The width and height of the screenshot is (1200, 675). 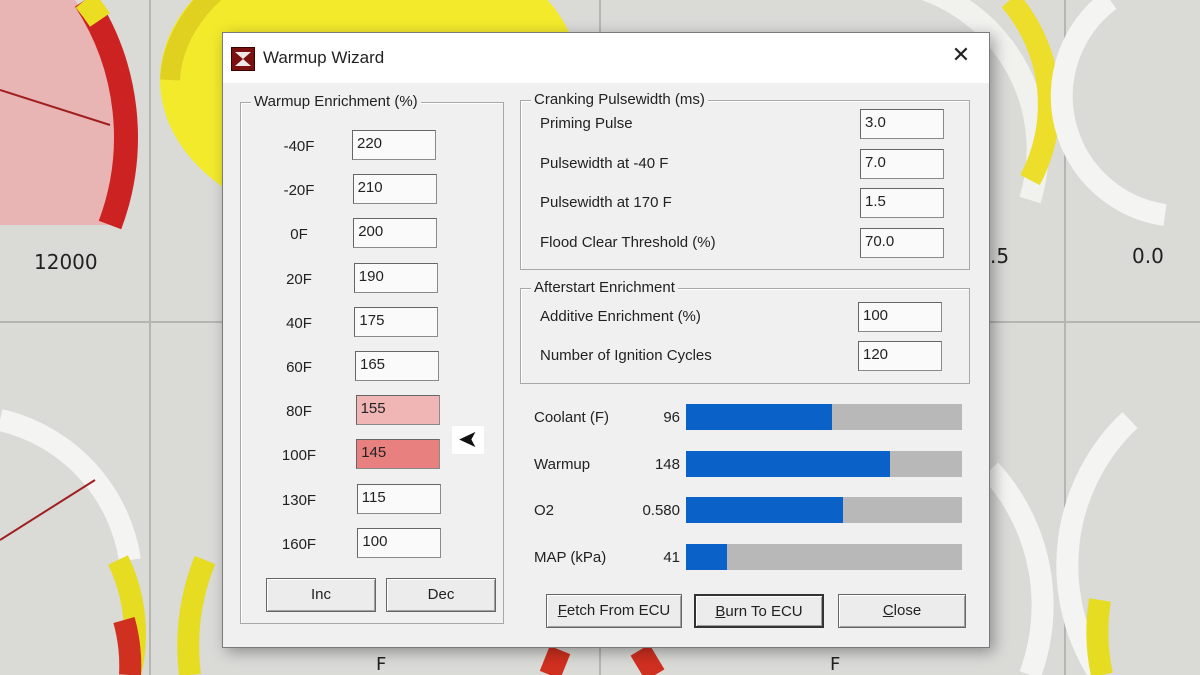 I want to click on current-row-arrow-icon: ➤, so click(x=468, y=440).